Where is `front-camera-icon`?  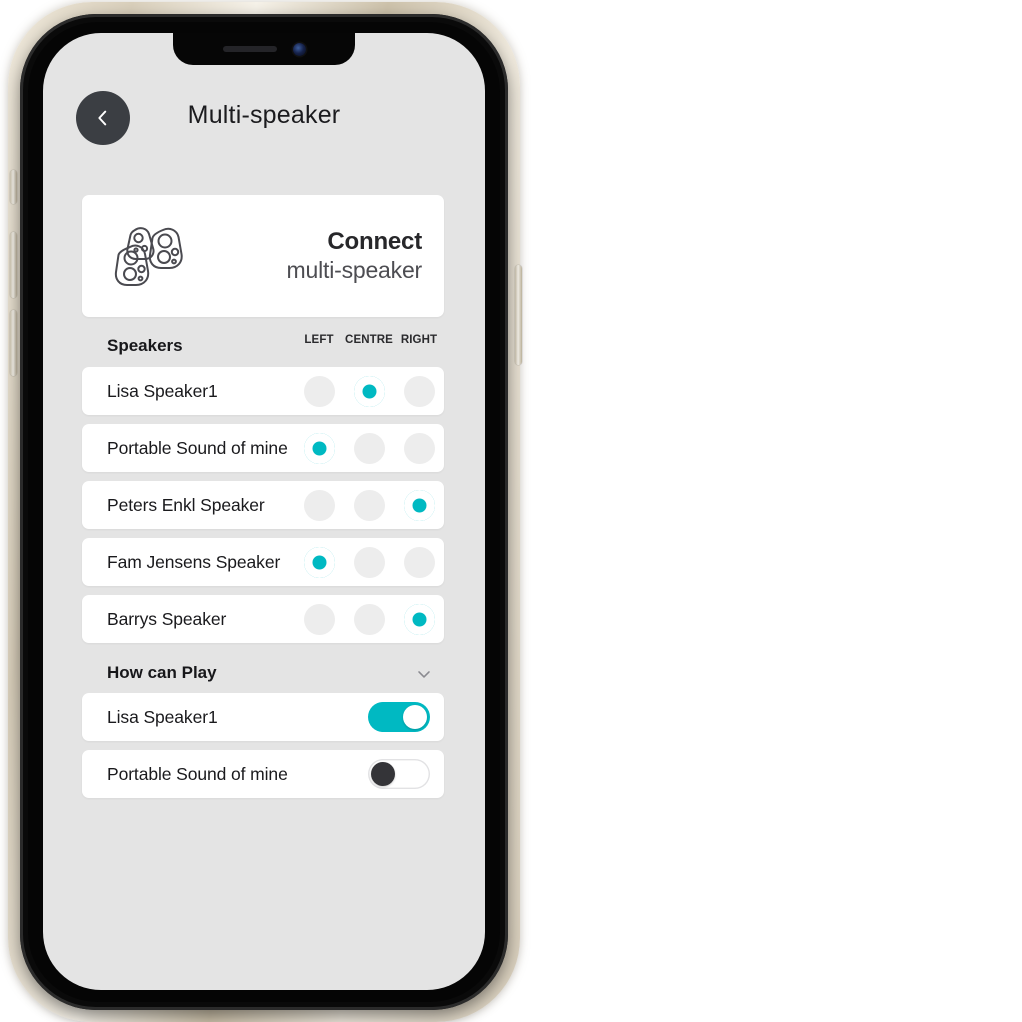
front-camera-icon is located at coordinates (299, 49).